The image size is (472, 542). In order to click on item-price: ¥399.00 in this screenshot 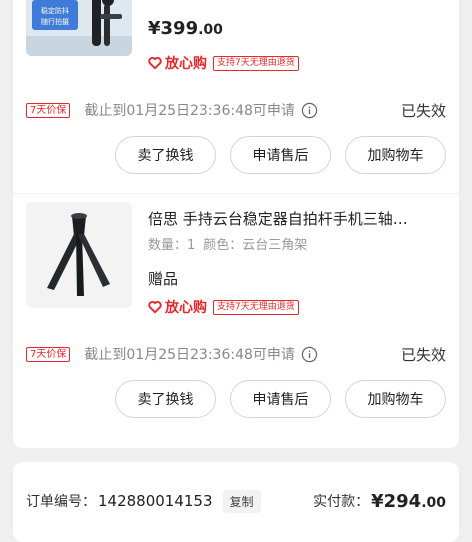, I will do `click(185, 28)`.